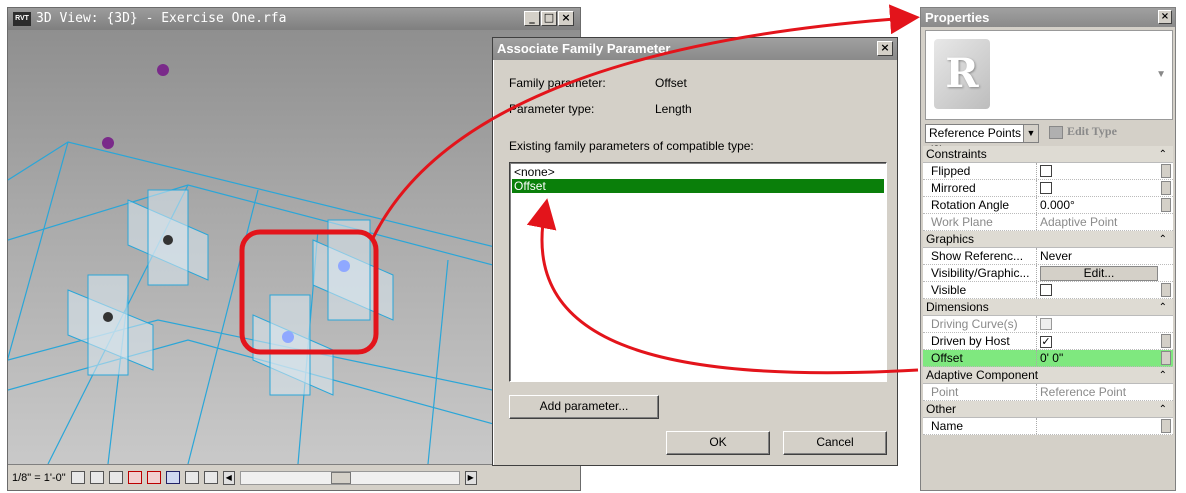 The width and height of the screenshot is (1186, 493). Describe the element at coordinates (1105, 256) in the screenshot. I see `property-value: Never` at that location.